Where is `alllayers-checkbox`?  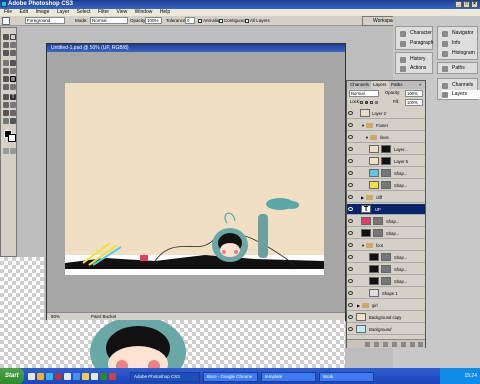
alllayers-checkbox is located at coordinates (247, 21).